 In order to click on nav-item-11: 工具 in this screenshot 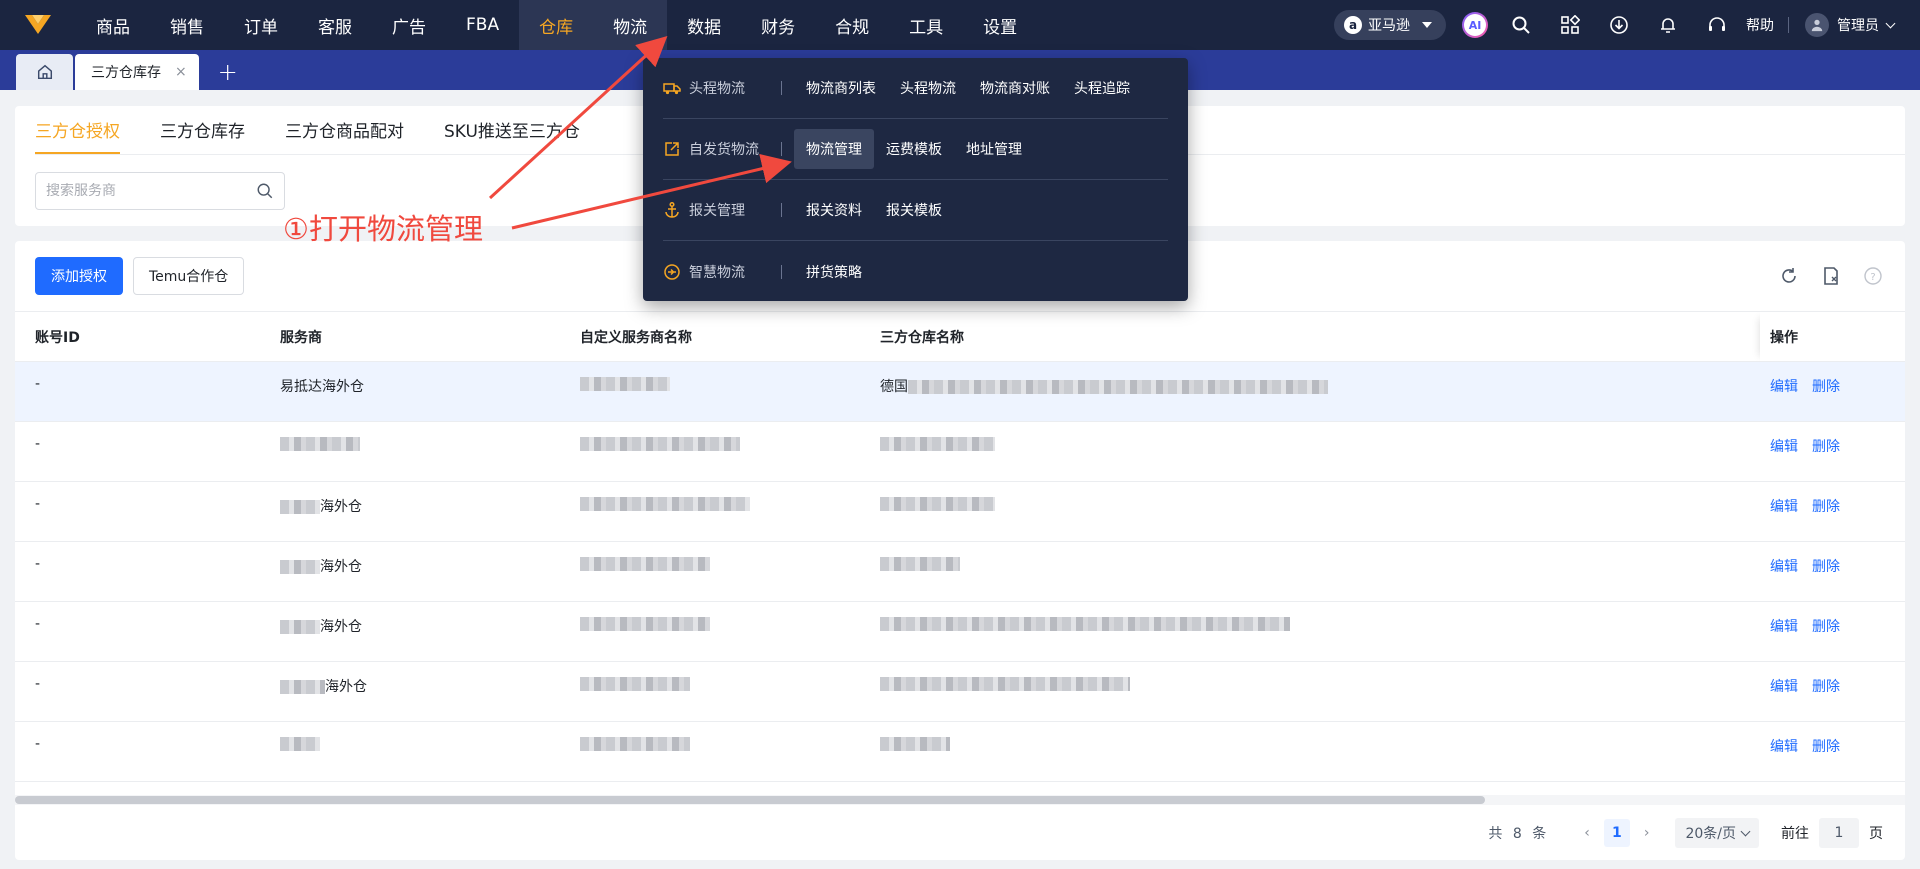, I will do `click(926, 25)`.